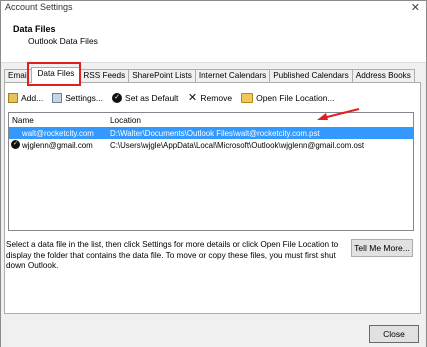 This screenshot has width=427, height=347. What do you see at coordinates (54, 74) in the screenshot?
I see `tab-highlight-box` at bounding box center [54, 74].